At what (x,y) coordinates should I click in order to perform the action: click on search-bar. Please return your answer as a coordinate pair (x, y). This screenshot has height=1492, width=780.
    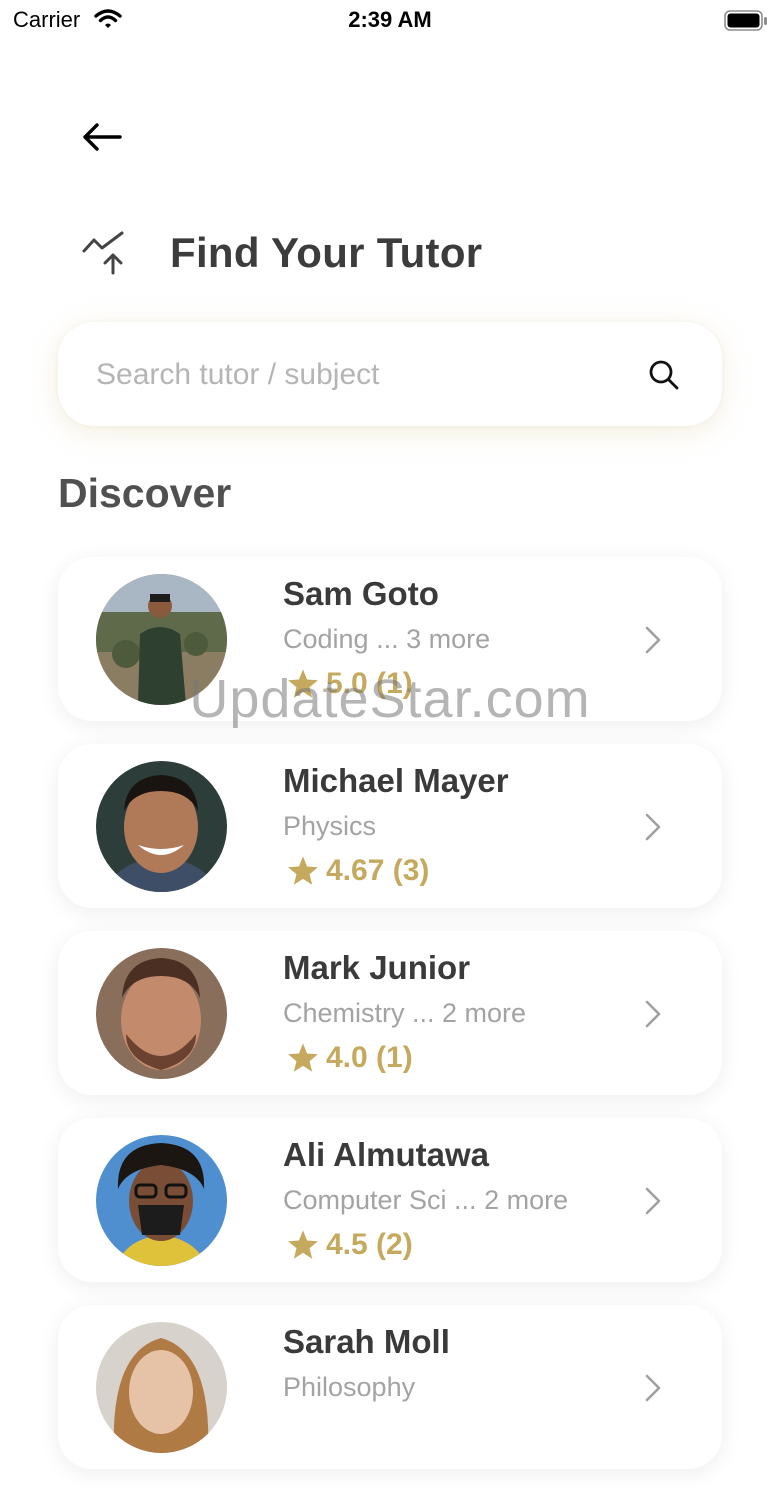
    Looking at the image, I should click on (390, 375).